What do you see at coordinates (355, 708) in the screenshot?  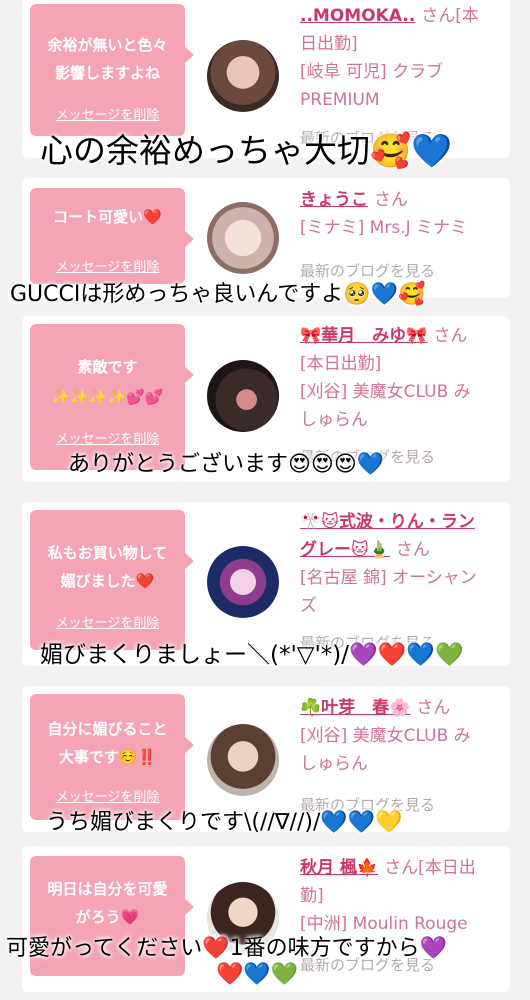 I see `profile-name-link: ☘️叶芽 春🌸` at bounding box center [355, 708].